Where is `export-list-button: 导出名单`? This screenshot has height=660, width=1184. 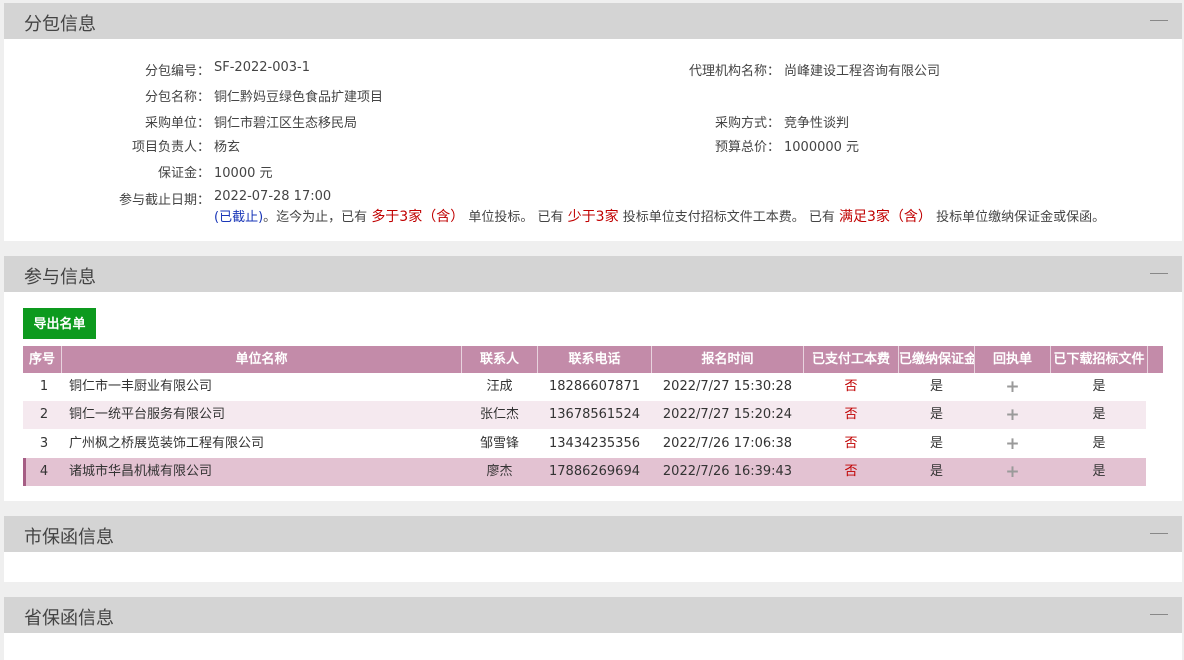 export-list-button: 导出名单 is located at coordinates (59, 323).